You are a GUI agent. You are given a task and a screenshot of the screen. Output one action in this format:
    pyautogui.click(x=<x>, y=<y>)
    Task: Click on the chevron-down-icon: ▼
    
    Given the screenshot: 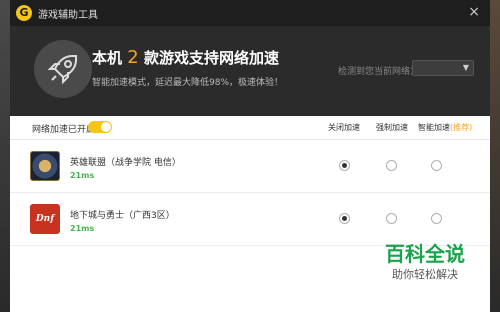 What is the action you would take?
    pyautogui.click(x=465, y=67)
    